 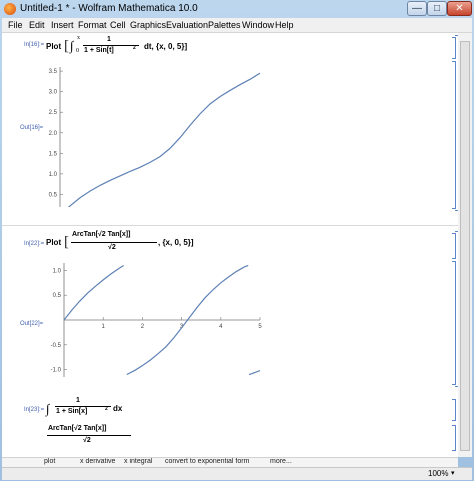 What do you see at coordinates (56, 346) in the screenshot?
I see `y-tick-label: -0.5` at bounding box center [56, 346].